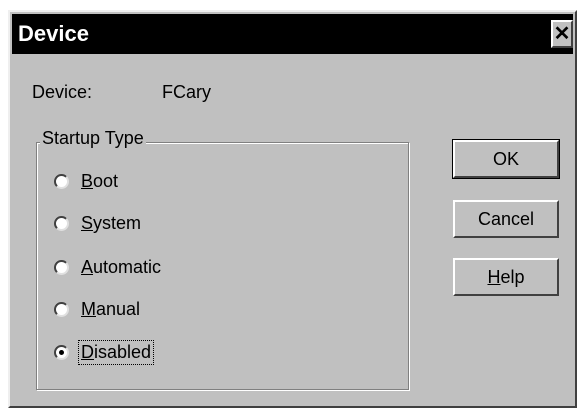 This screenshot has height=412, width=585. What do you see at coordinates (100, 180) in the screenshot?
I see `radio-label-boot: Boot` at bounding box center [100, 180].